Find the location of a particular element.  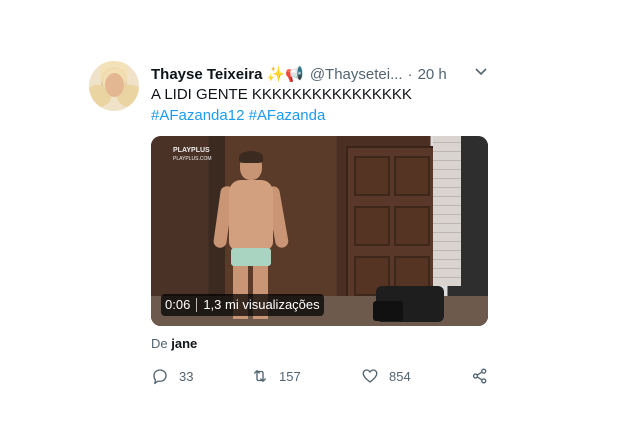

hashtag-link: #AFazanda12 is located at coordinates (197, 115).